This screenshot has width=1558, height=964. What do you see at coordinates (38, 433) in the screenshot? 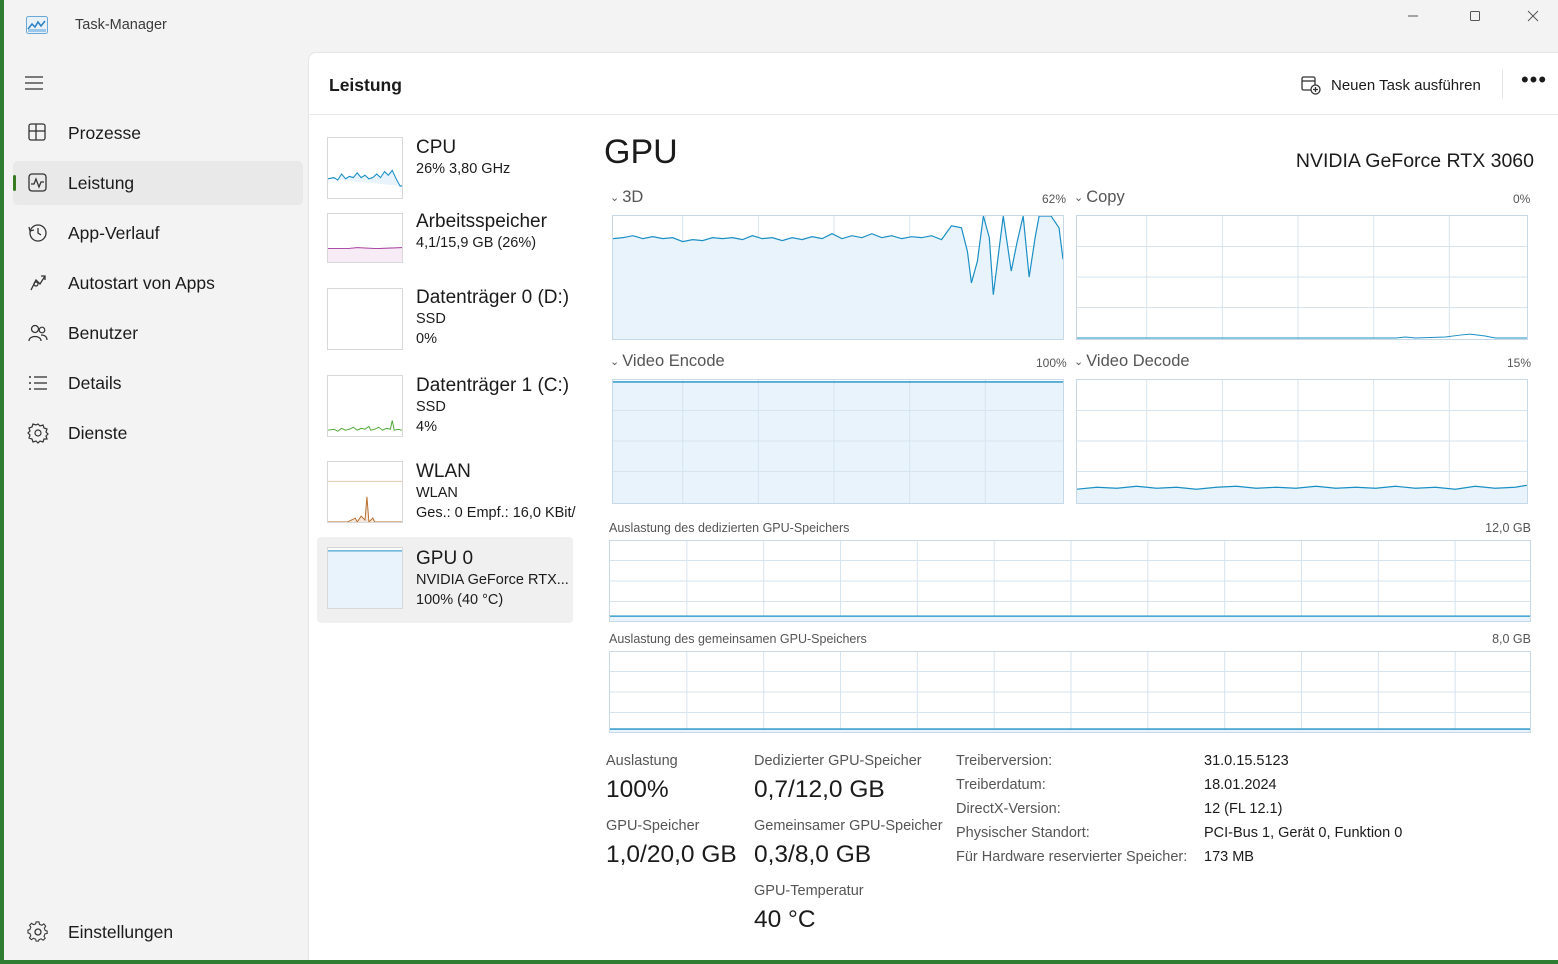
I see `services-icon` at bounding box center [38, 433].